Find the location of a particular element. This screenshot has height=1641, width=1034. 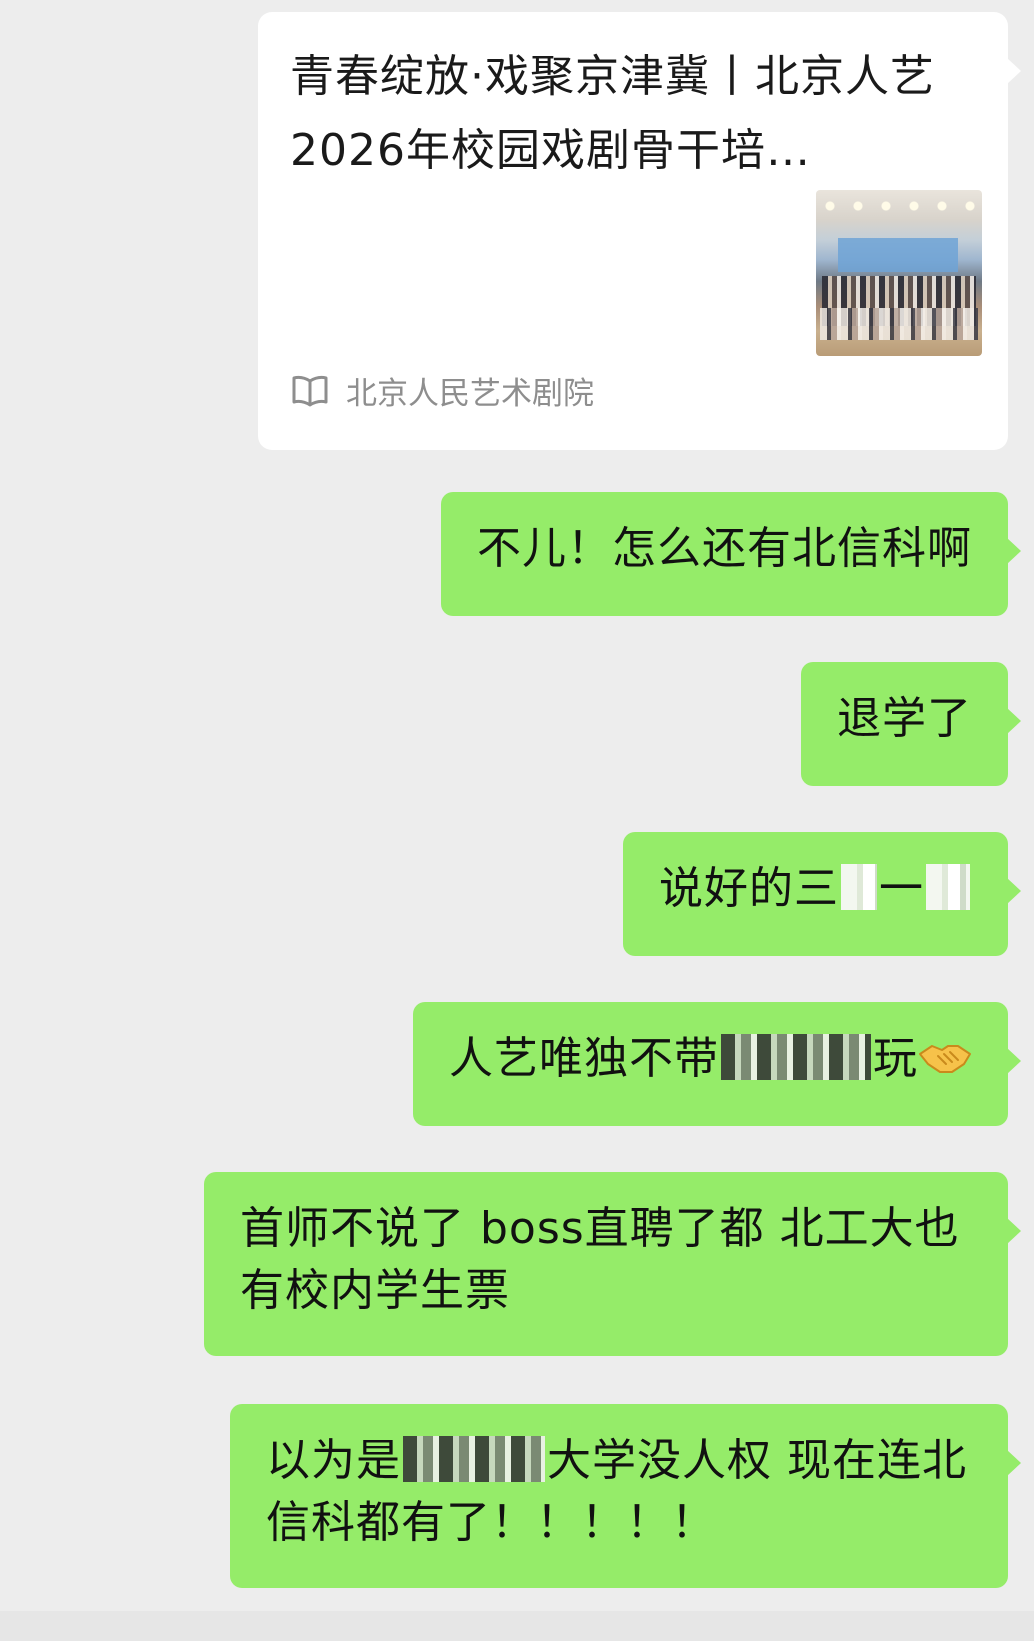

message-text: 首师不说了 boss直聘了都 北工大也有校内学生票 is located at coordinates (600, 1259).